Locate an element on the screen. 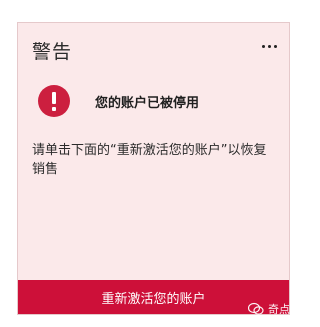 Image resolution: width=320 pixels, height=327 pixels. alert-row: 您的账户已被停用 is located at coordinates (118, 101).